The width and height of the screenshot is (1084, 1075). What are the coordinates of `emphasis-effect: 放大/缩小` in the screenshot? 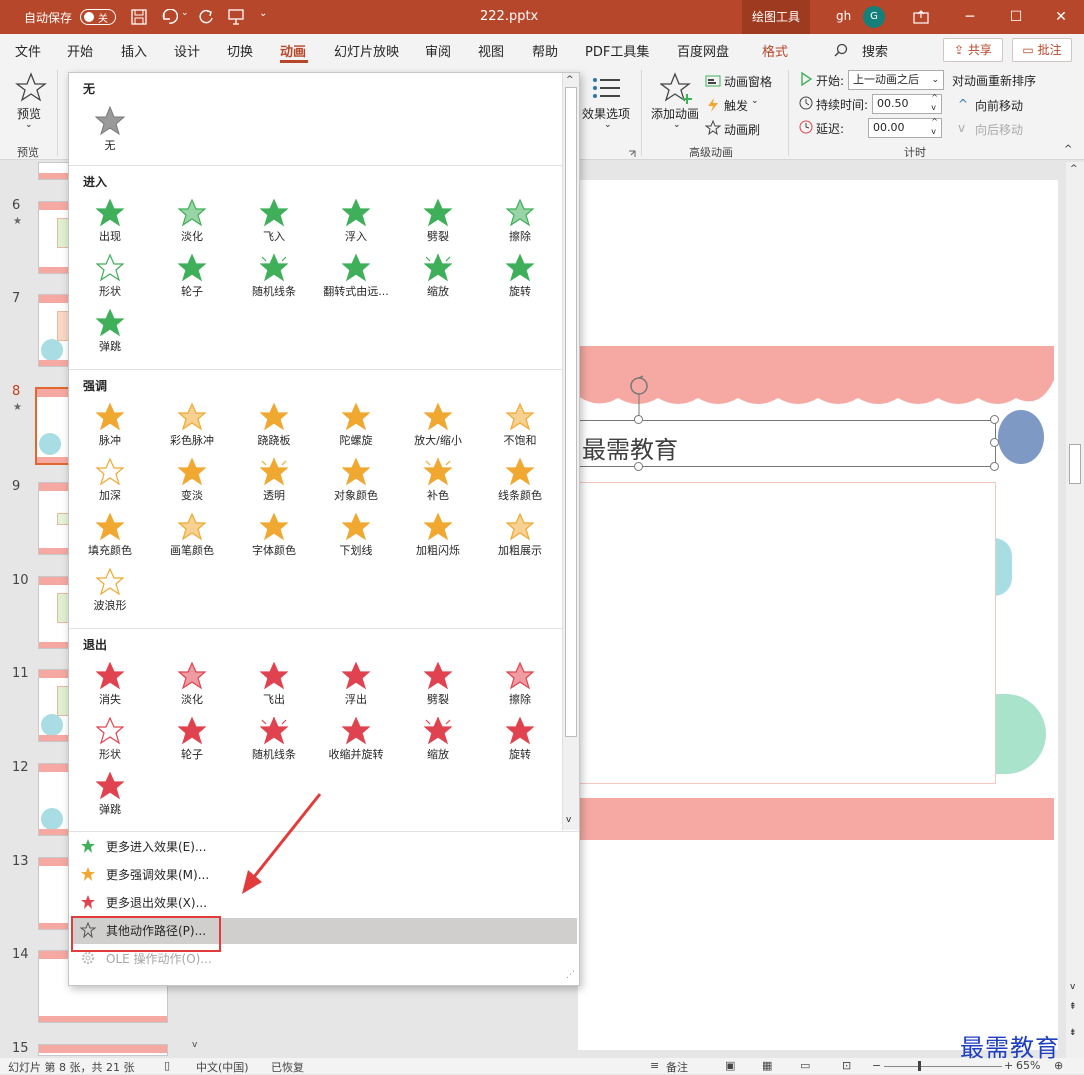 It's located at (438, 425).